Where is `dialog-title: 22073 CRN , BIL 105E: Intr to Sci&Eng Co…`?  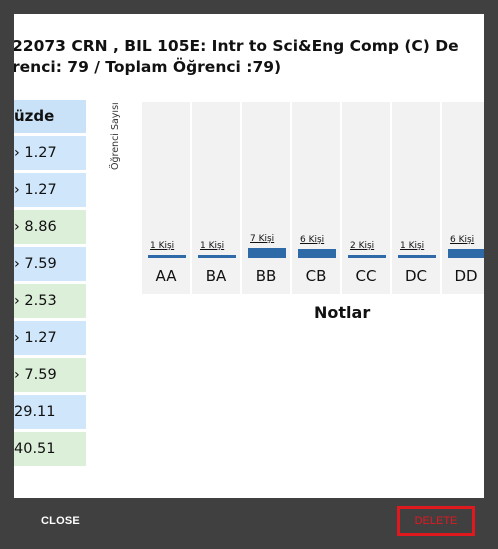 dialog-title: 22073 CRN , BIL 105E: Intr to Sci&Eng Co… is located at coordinates (249, 57).